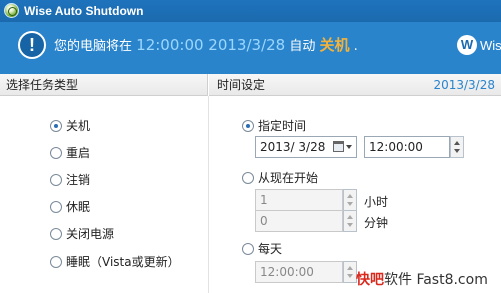 Image resolution: width=501 pixels, height=293 pixels. I want to click on minutes-spinner, so click(350, 221).